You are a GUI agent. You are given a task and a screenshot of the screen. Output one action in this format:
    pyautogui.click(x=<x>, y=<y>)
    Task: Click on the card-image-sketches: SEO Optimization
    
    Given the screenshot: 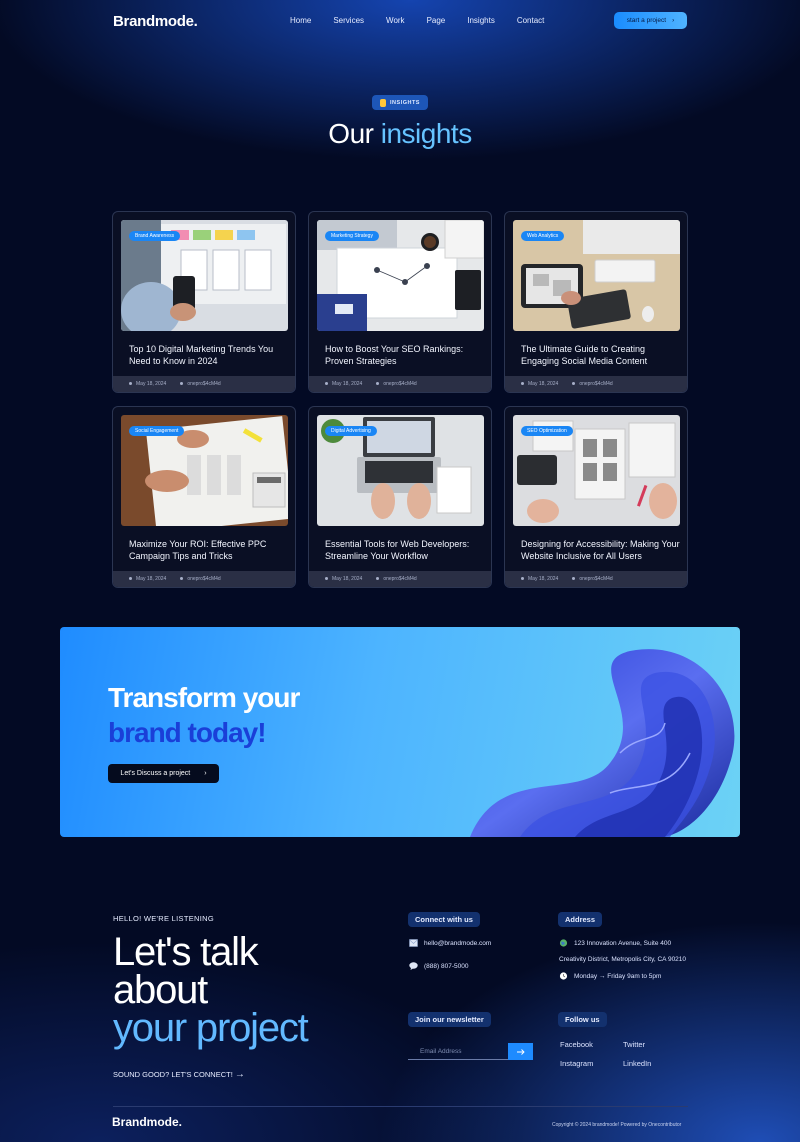 What is the action you would take?
    pyautogui.click(x=596, y=470)
    